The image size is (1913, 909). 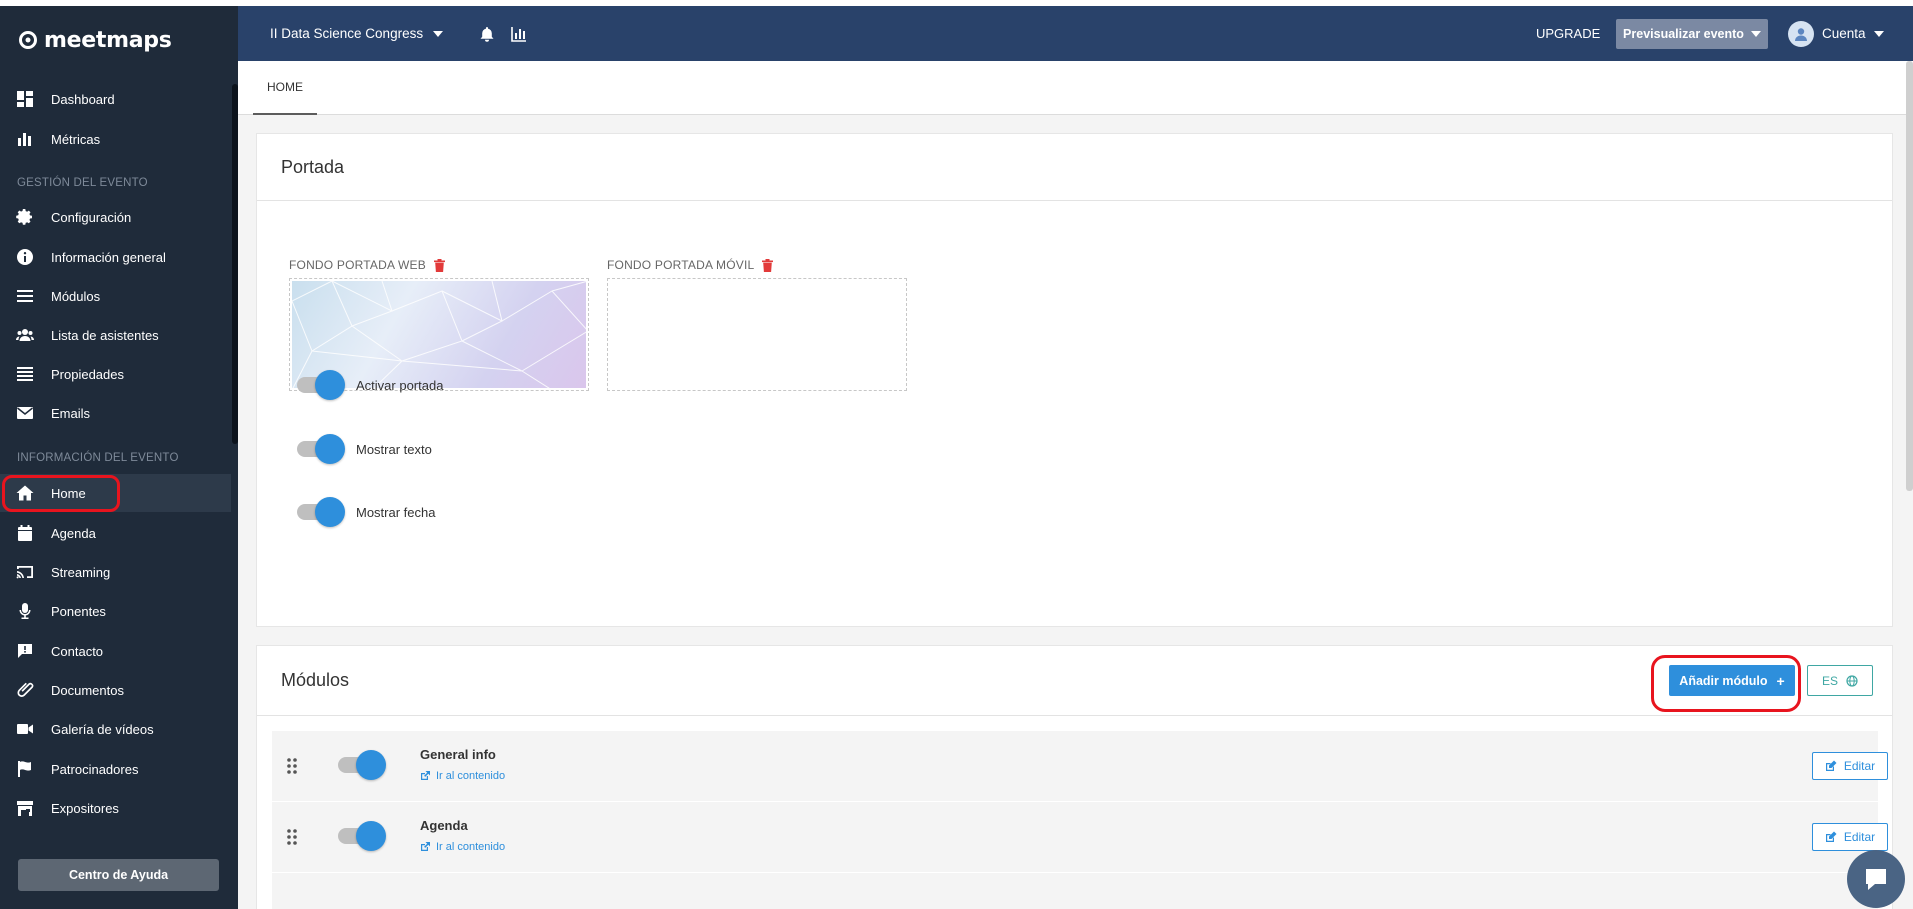 I want to click on sidebar-item-label: Streaming, so click(x=81, y=572).